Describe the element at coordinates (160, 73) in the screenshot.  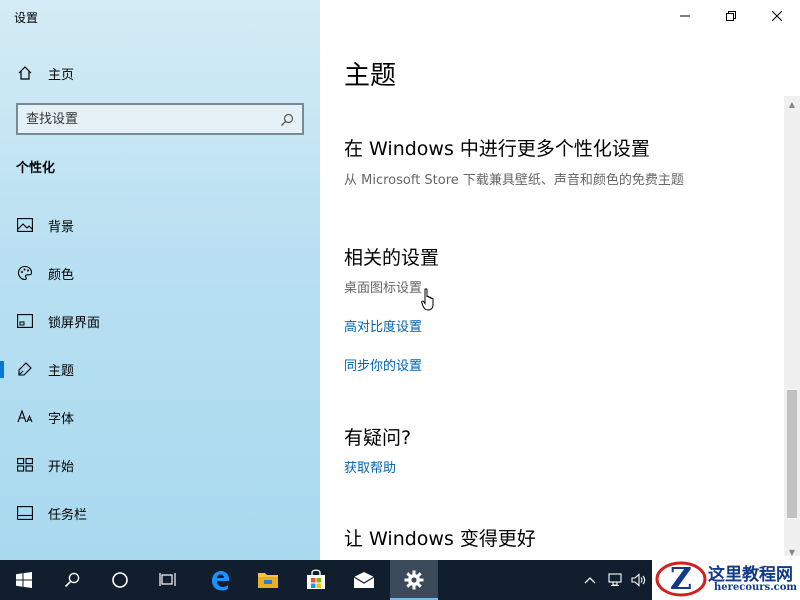
I see `sidebar-item-home: 主页` at that location.